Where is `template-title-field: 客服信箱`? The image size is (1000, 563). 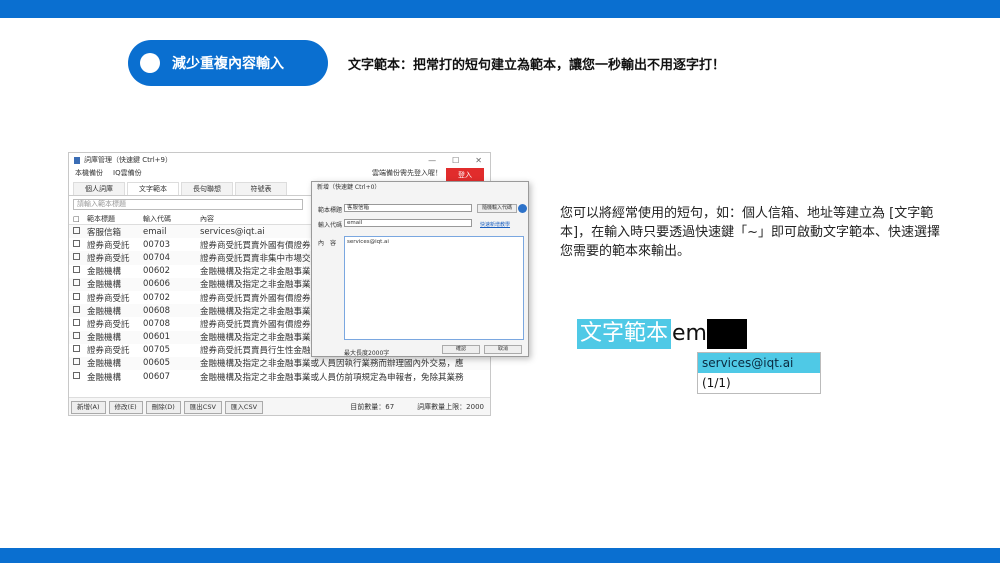 template-title-field: 客服信箱 is located at coordinates (408, 208).